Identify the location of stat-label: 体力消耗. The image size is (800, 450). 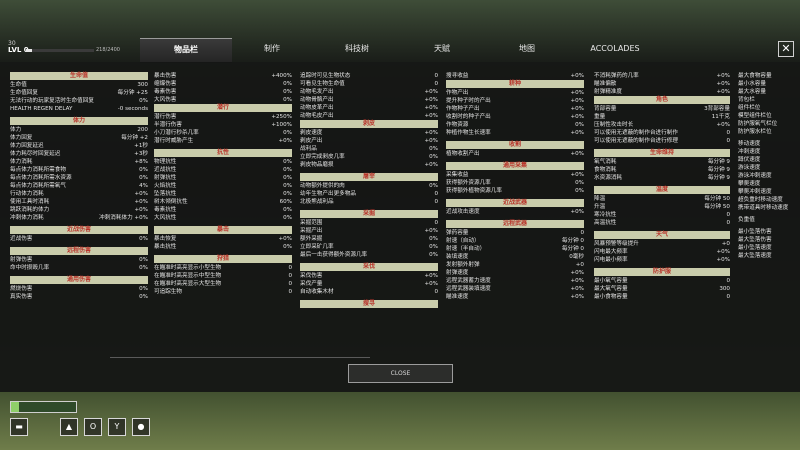
(21, 162).